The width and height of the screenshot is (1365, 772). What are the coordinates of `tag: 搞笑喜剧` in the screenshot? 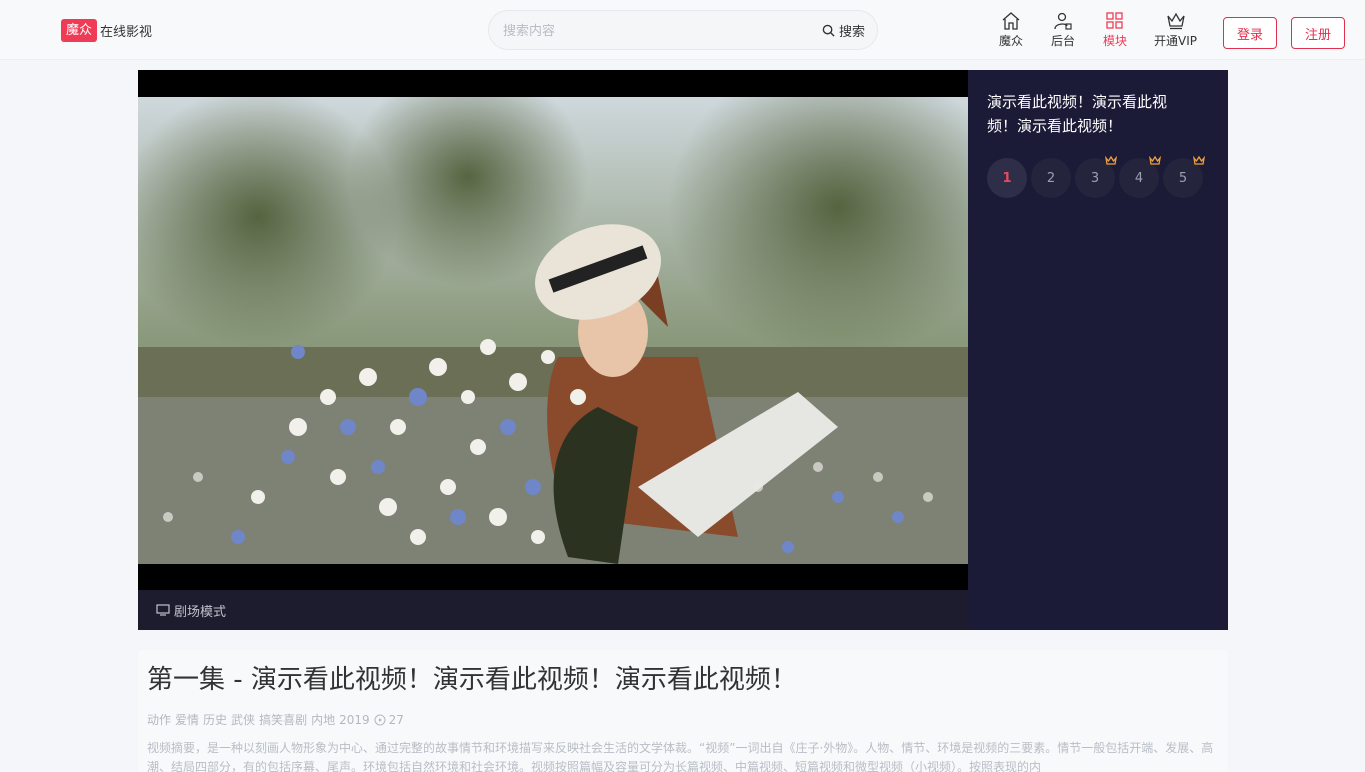 It's located at (283, 719).